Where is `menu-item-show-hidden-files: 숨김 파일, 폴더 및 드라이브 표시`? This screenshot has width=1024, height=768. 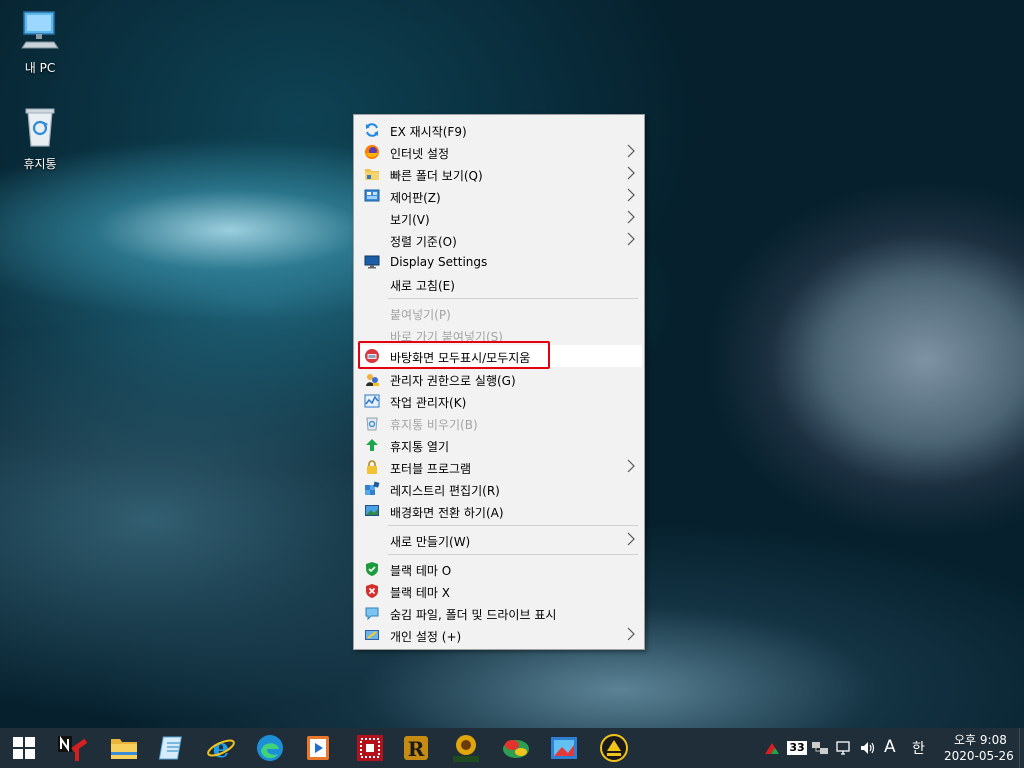 menu-item-show-hidden-files: 숨김 파일, 폴더 및 드라이브 표시 is located at coordinates (499, 613).